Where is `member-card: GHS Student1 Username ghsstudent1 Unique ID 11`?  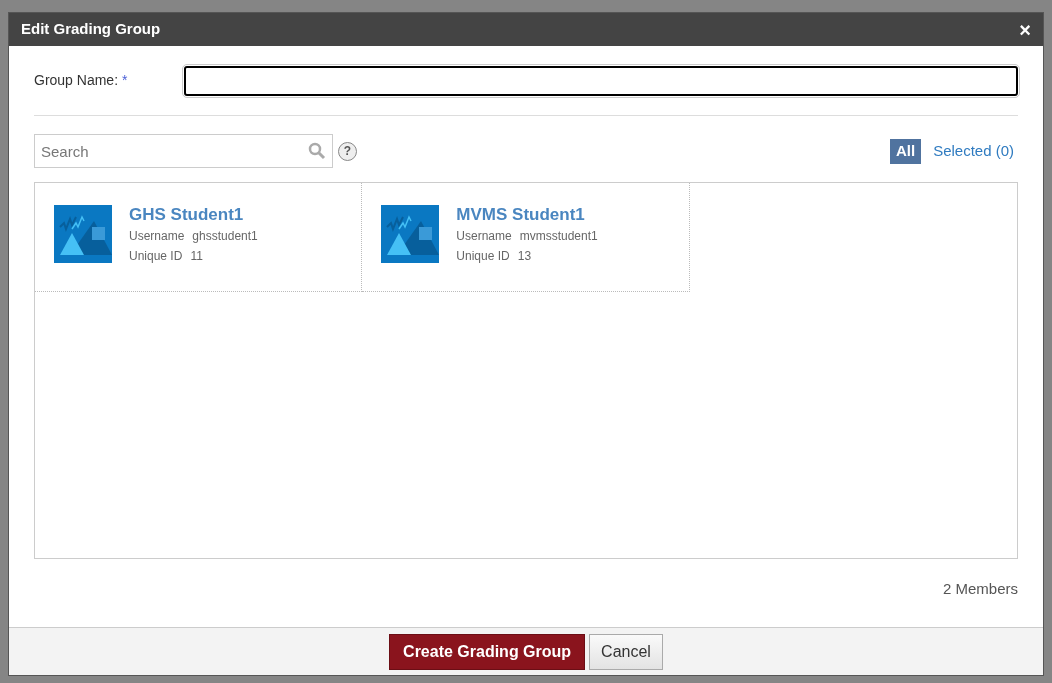 member-card: GHS Student1 Username ghsstudent1 Unique ID 11 is located at coordinates (199, 237).